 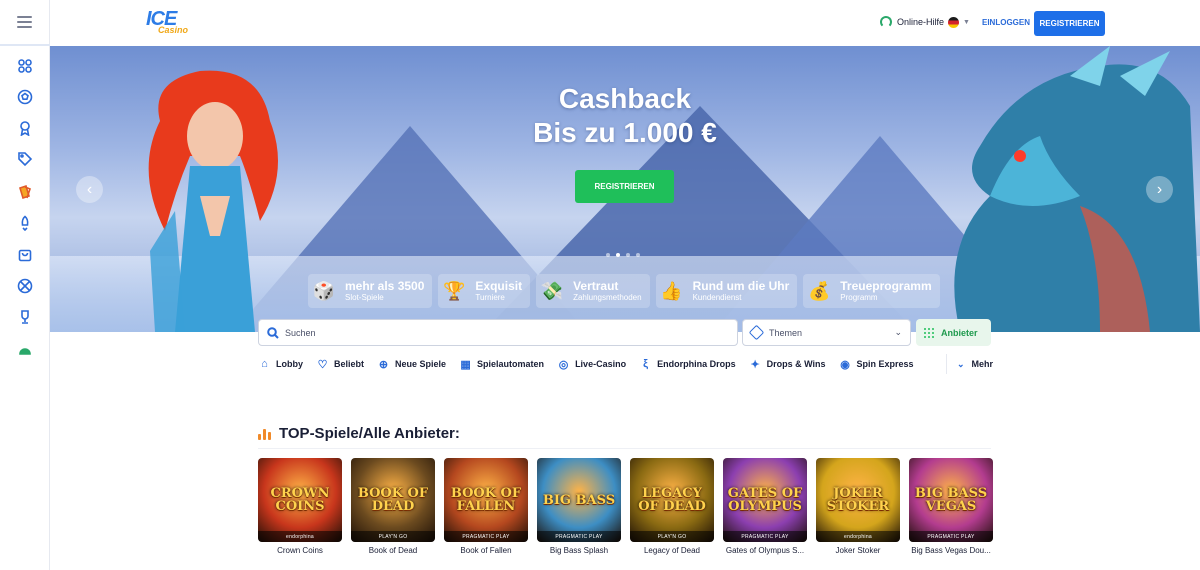 I want to click on search-box, so click(x=498, y=332).